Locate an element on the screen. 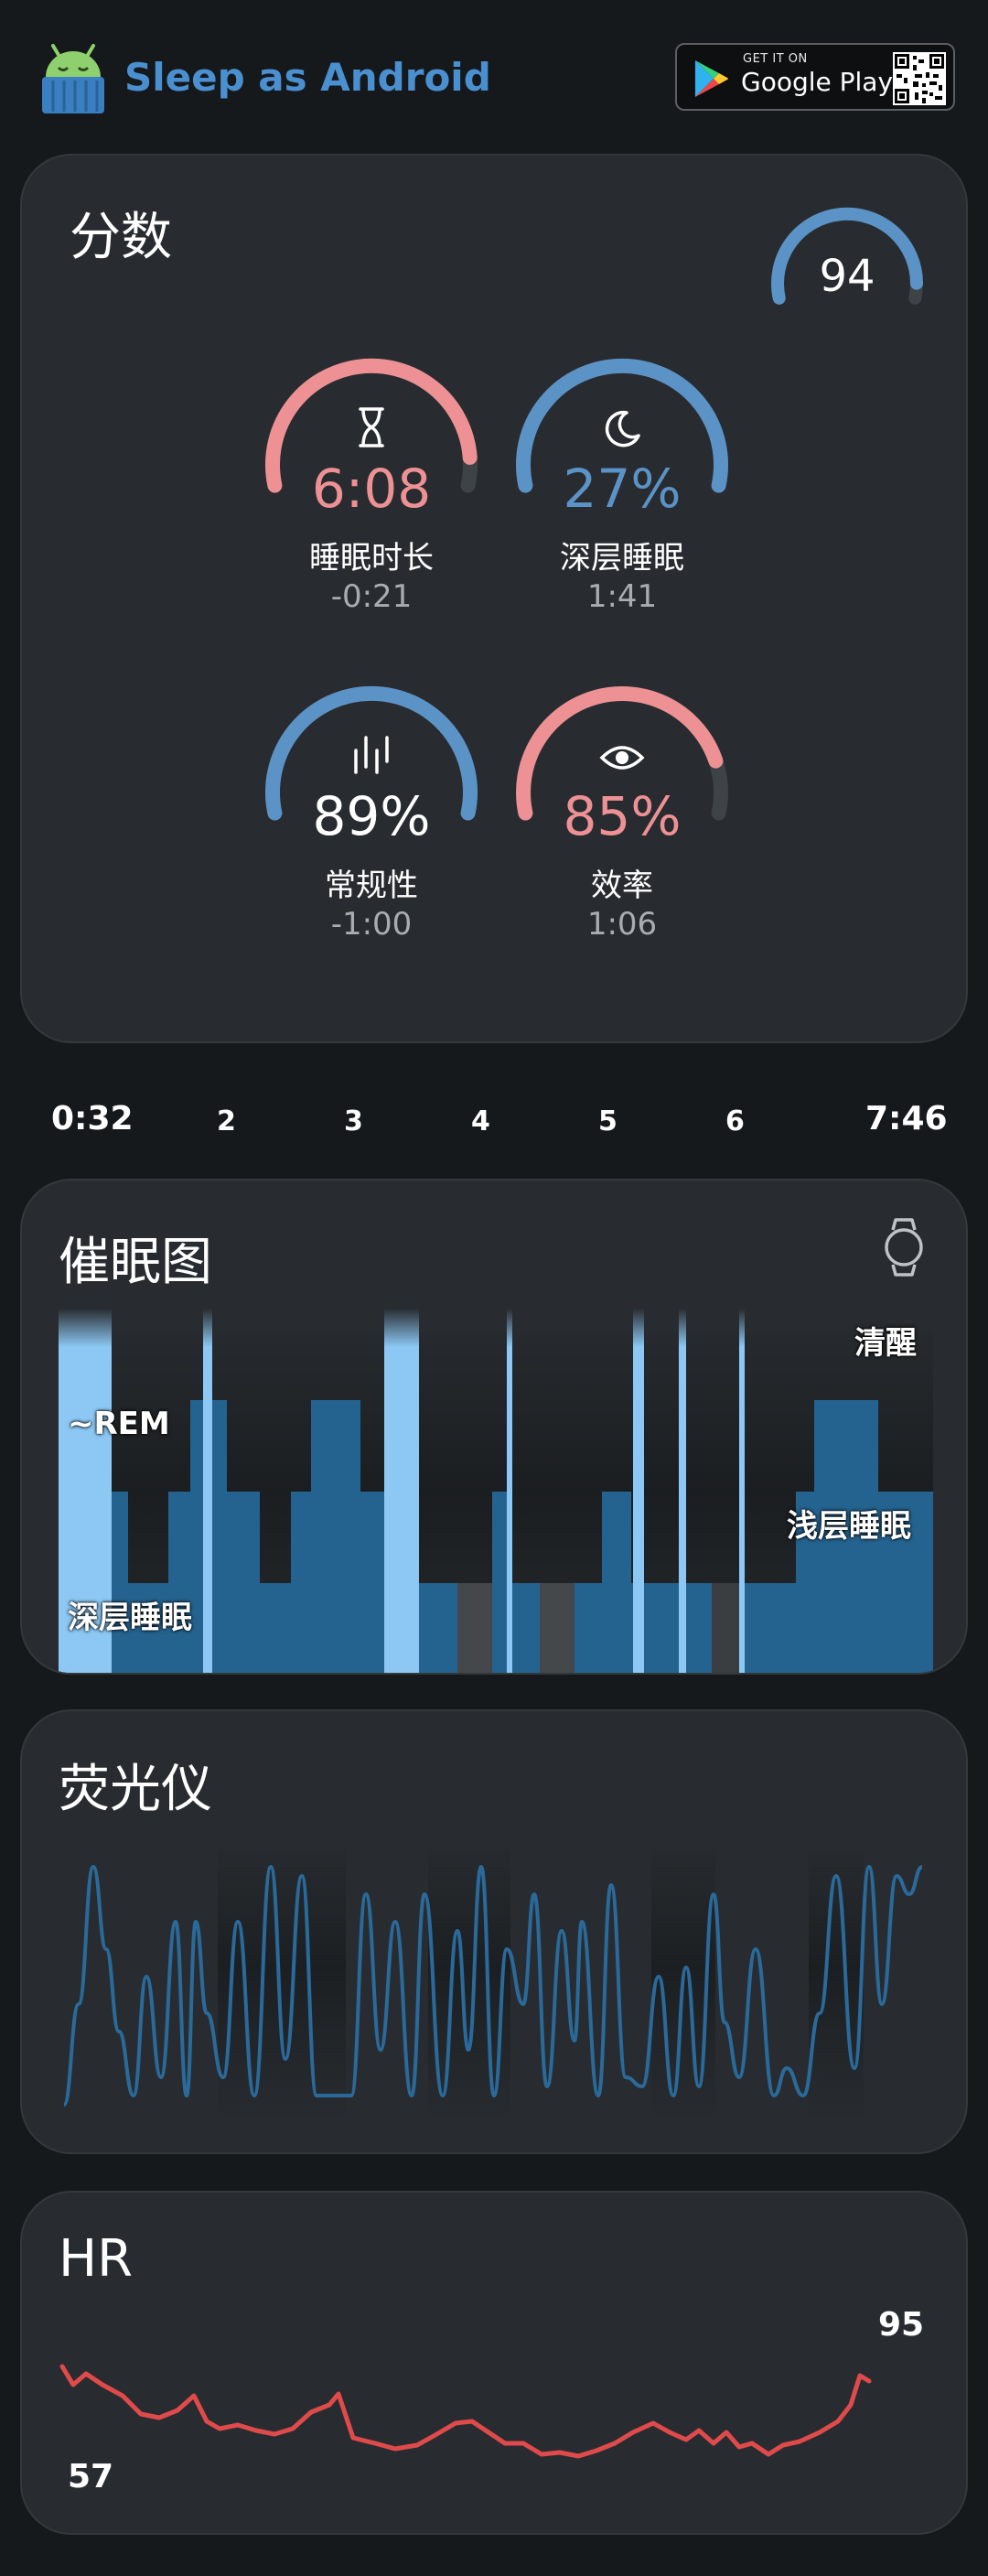 This screenshot has width=988, height=2576. deep-sleep-gauge: 27% 深层睡眠 1:41 is located at coordinates (622, 487).